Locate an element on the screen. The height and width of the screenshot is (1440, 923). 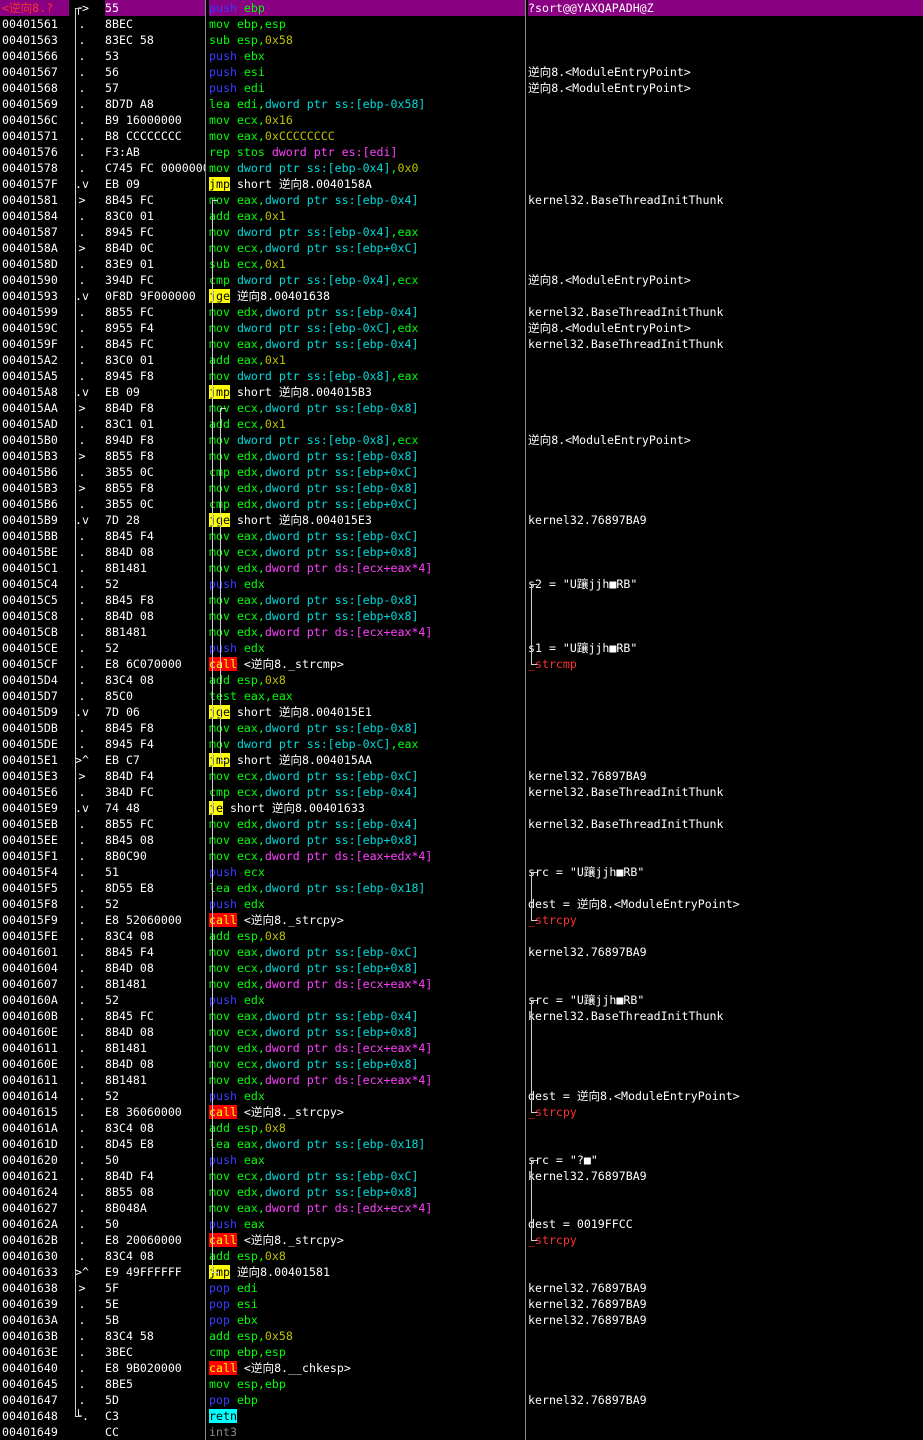
disasm-row: 004015CE. 52 push edx s1 = "U躟jjh■RB" is located at coordinates (461, 648).